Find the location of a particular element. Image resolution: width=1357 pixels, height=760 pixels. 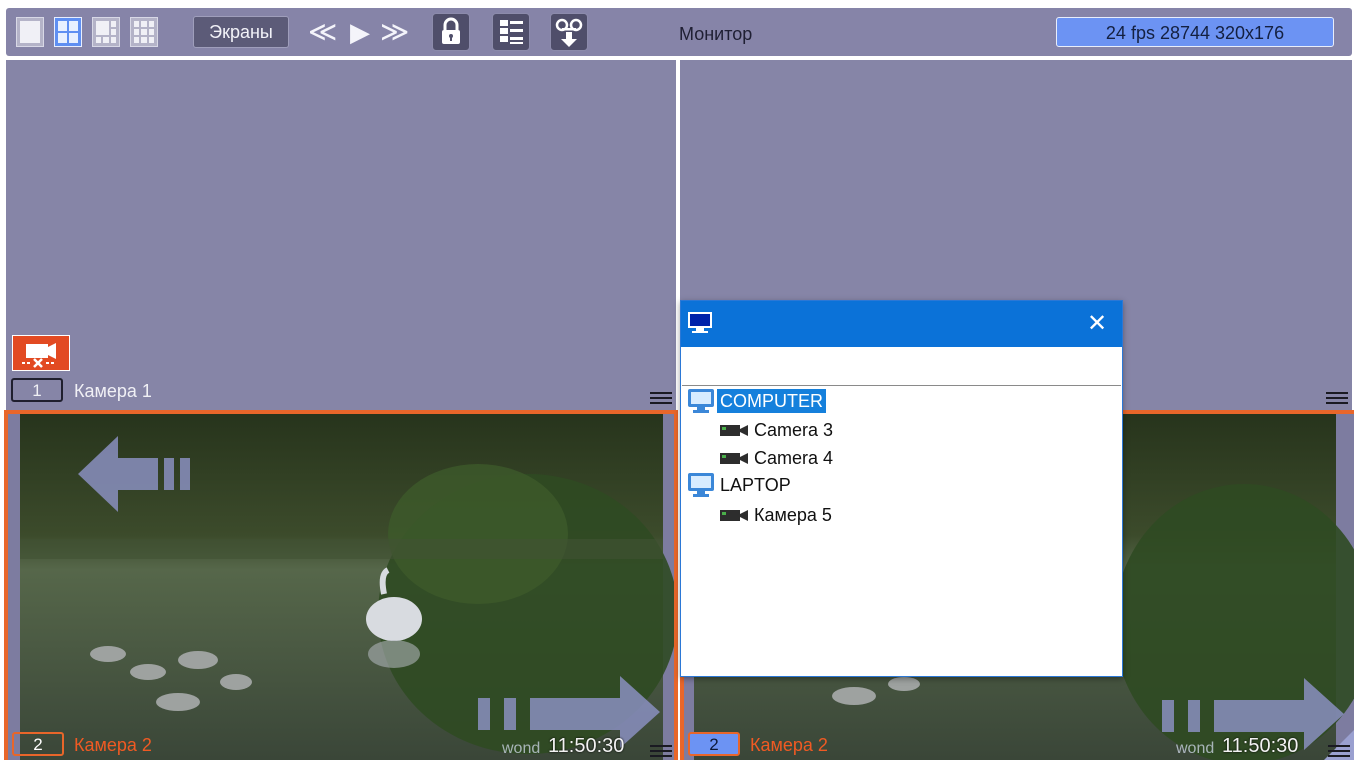

tree-item-computer: LAPTOP is located at coordinates (740, 485).